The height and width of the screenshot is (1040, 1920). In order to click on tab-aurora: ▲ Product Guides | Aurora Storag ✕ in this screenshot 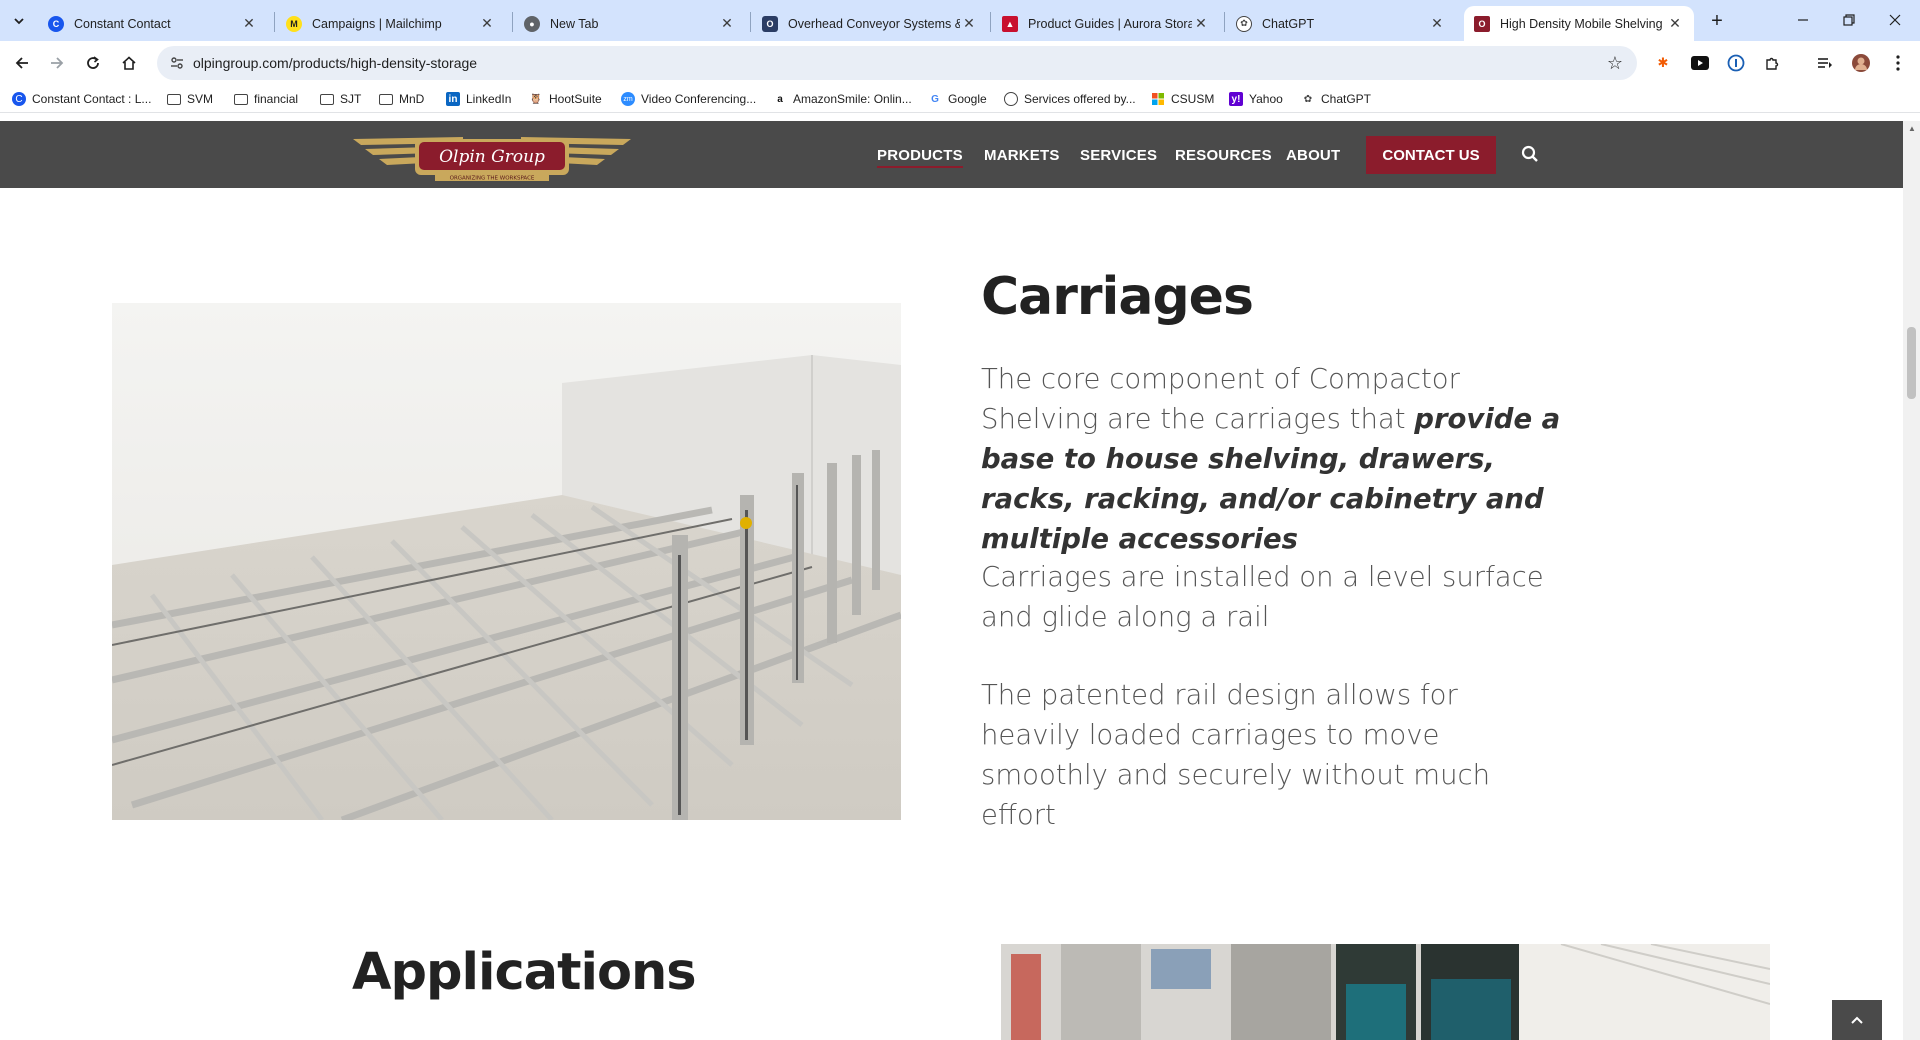, I will do `click(1106, 23)`.